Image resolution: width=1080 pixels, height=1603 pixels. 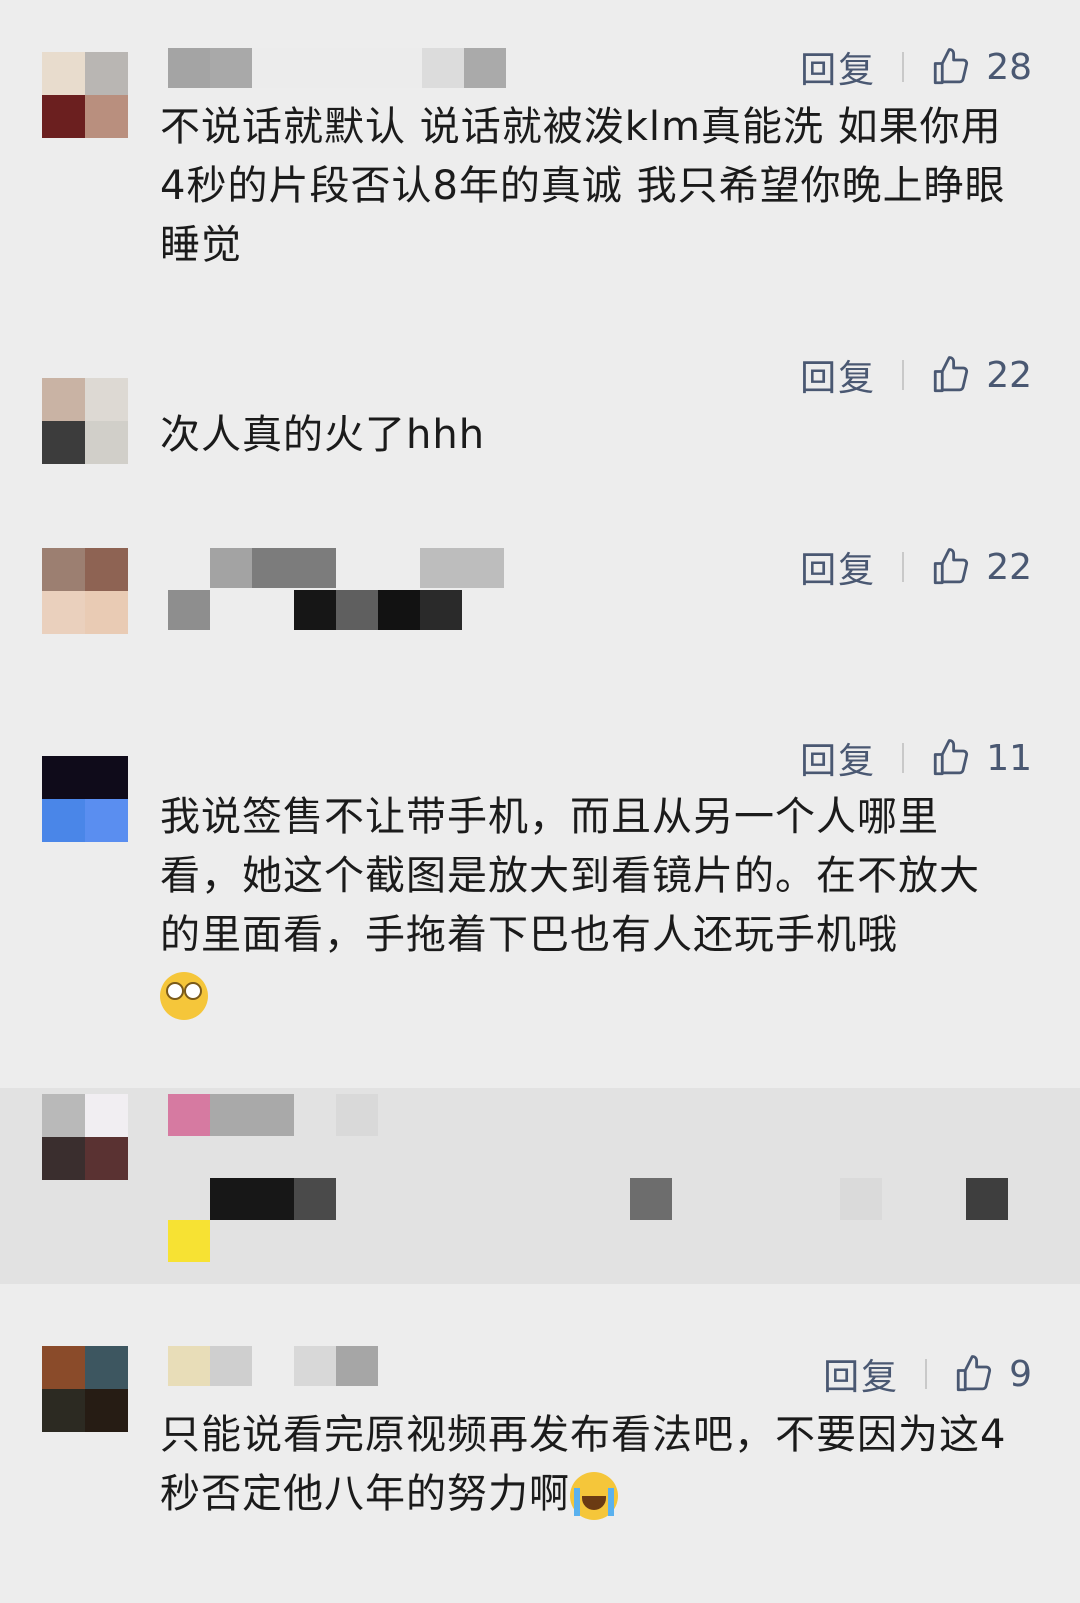 What do you see at coordinates (916, 68) in the screenshot?
I see `comment-actions: 回复 28` at bounding box center [916, 68].